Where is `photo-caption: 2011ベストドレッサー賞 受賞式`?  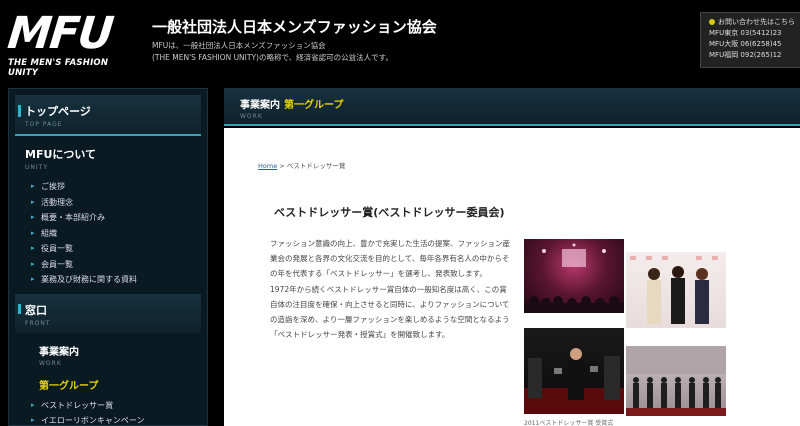
photo-caption: 2011ベストドレッサー賞 受賞式 is located at coordinates (569, 423).